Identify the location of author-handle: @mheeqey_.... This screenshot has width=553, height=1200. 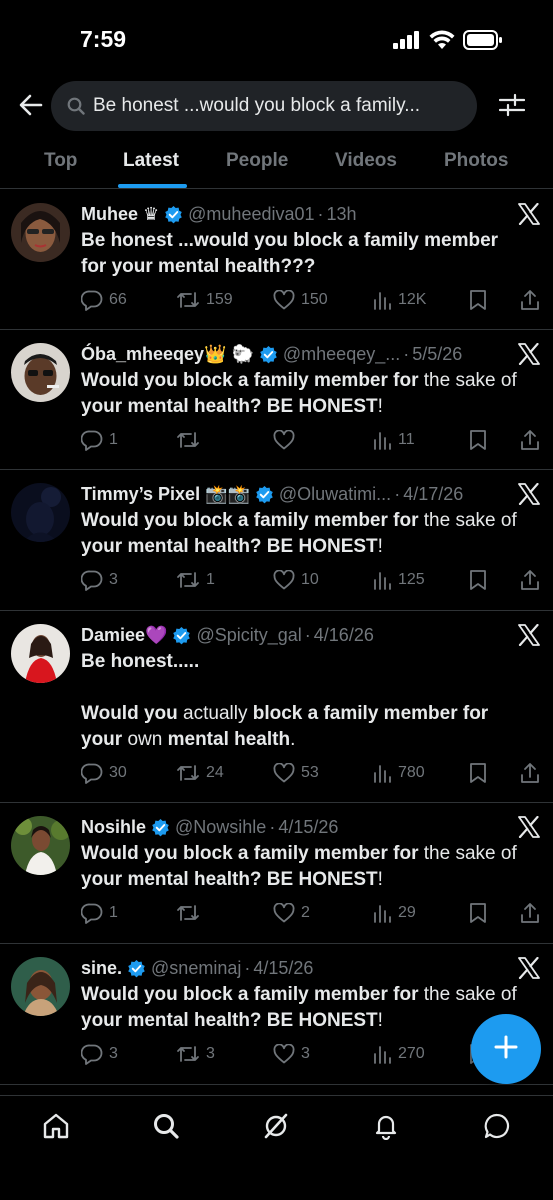
(341, 354).